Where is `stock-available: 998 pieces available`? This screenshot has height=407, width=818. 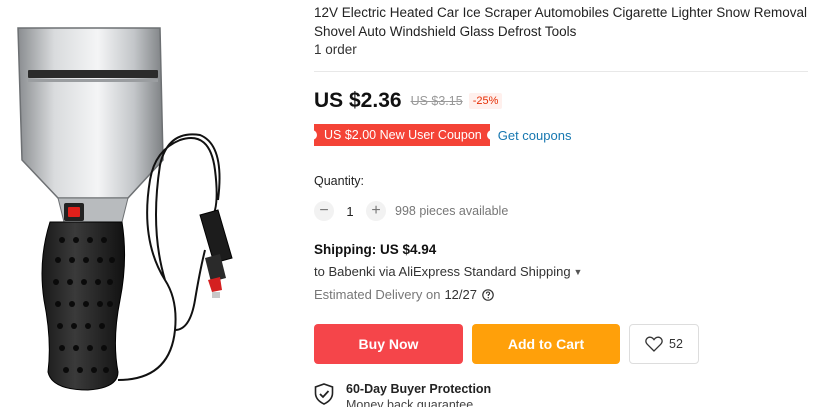 stock-available: 998 pieces available is located at coordinates (452, 211).